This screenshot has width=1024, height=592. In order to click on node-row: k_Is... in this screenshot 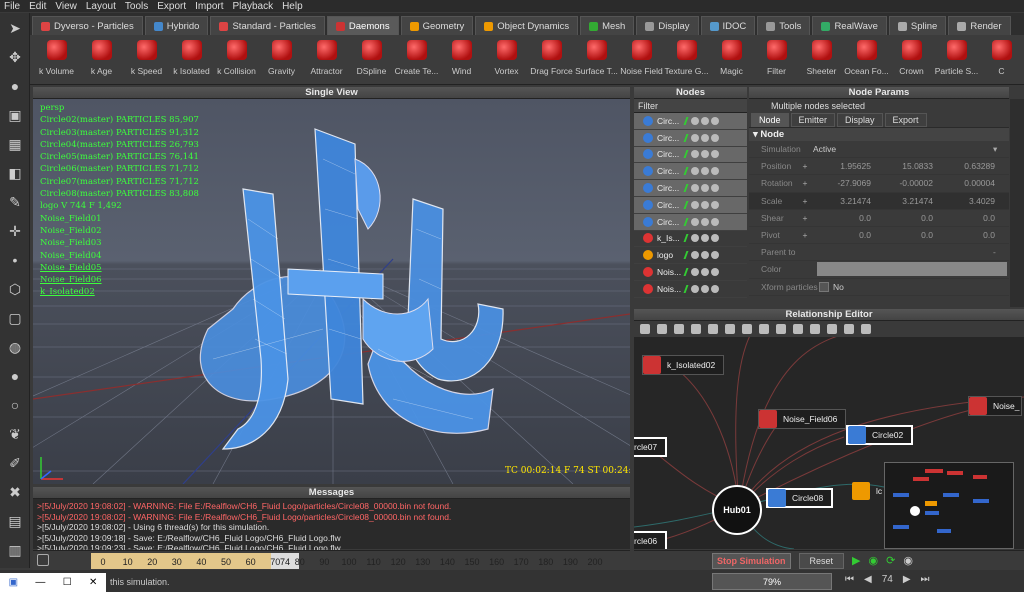, I will do `click(690, 239)`.